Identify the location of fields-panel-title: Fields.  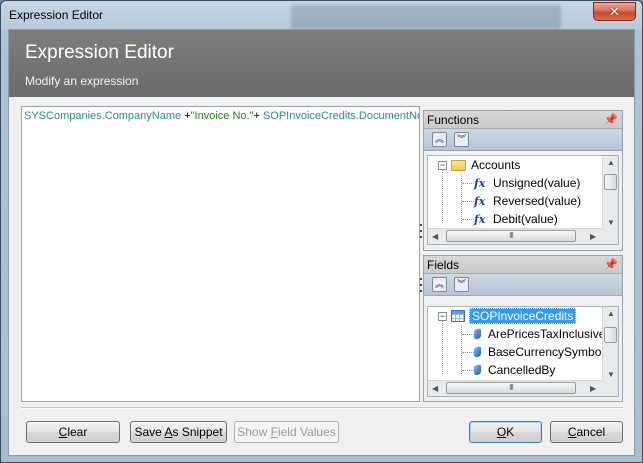
(443, 265).